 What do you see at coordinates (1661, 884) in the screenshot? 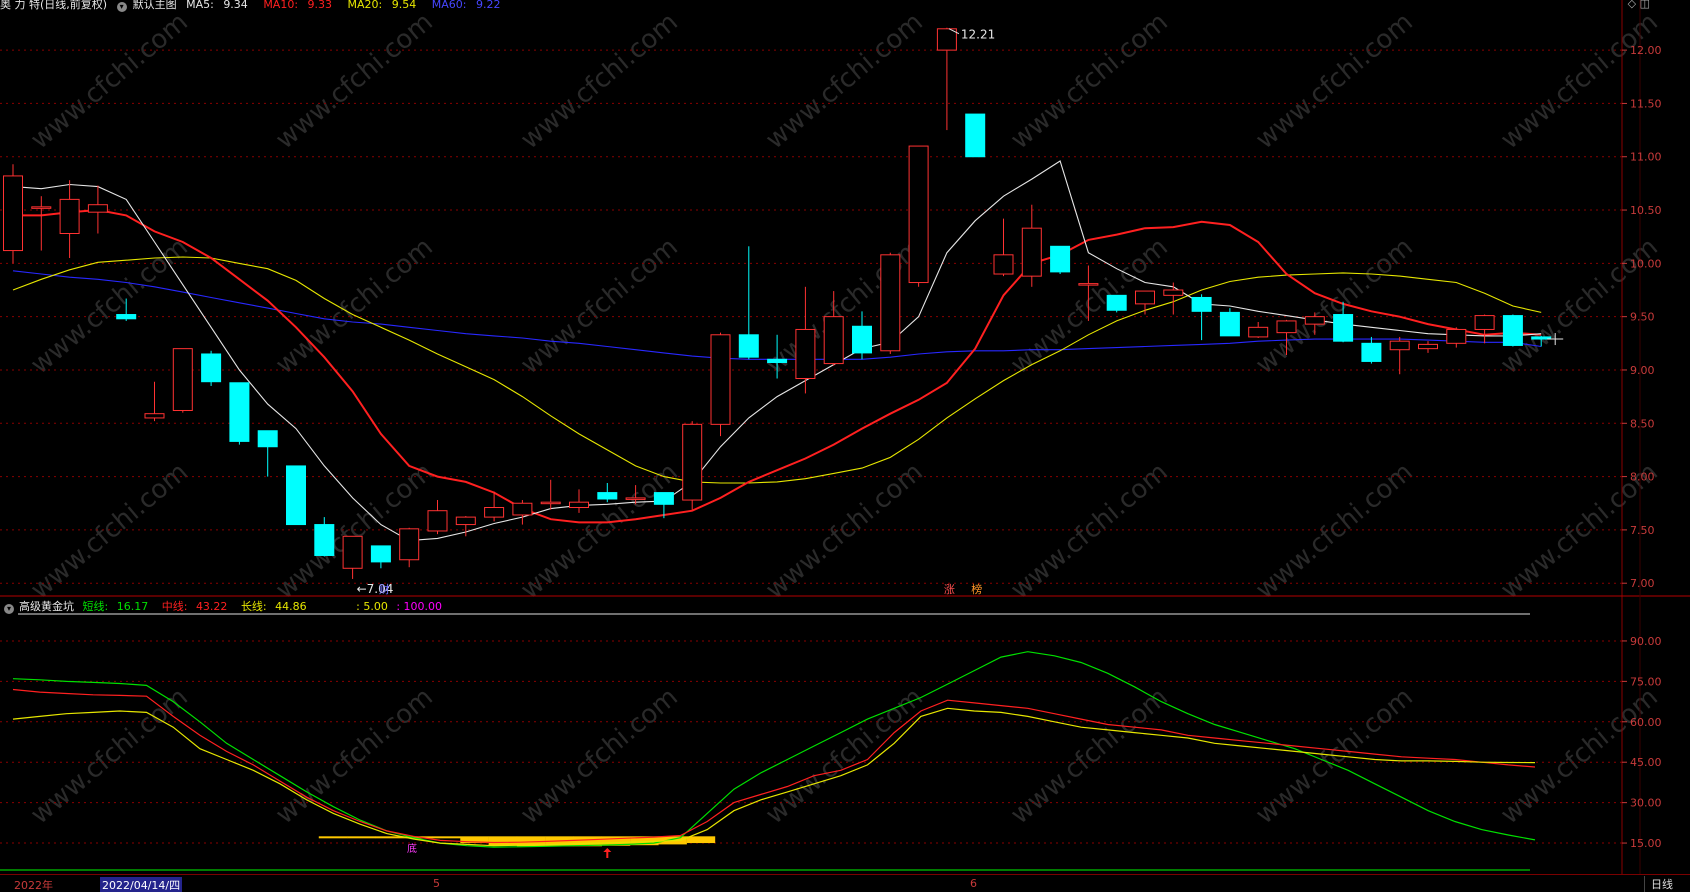
I see `period-button: 日线` at bounding box center [1661, 884].